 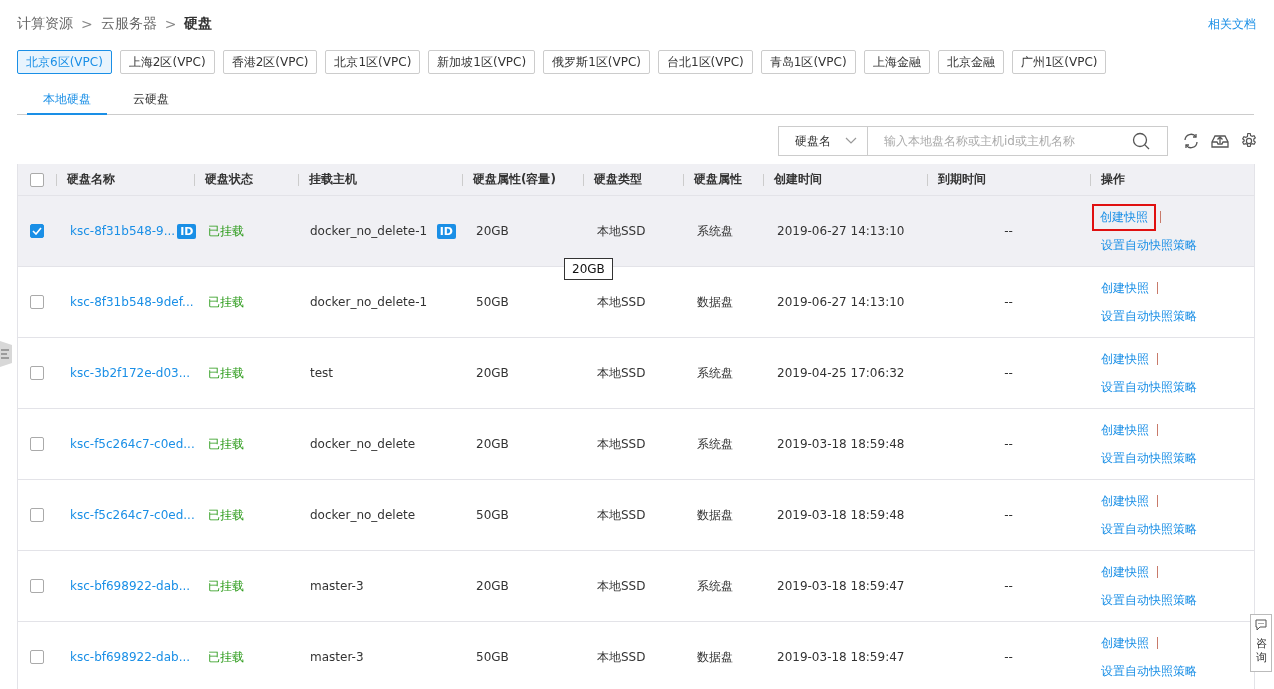 I want to click on collapse-handle-icon, so click(x=7, y=354).